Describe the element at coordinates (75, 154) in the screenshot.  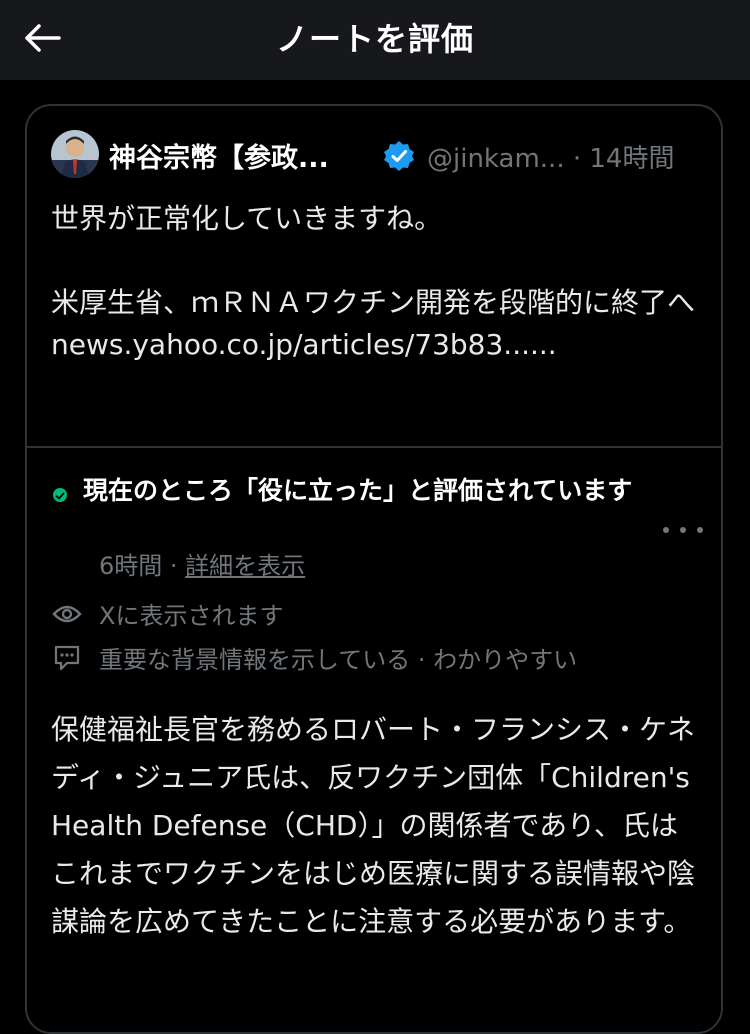
I see `avatar` at that location.